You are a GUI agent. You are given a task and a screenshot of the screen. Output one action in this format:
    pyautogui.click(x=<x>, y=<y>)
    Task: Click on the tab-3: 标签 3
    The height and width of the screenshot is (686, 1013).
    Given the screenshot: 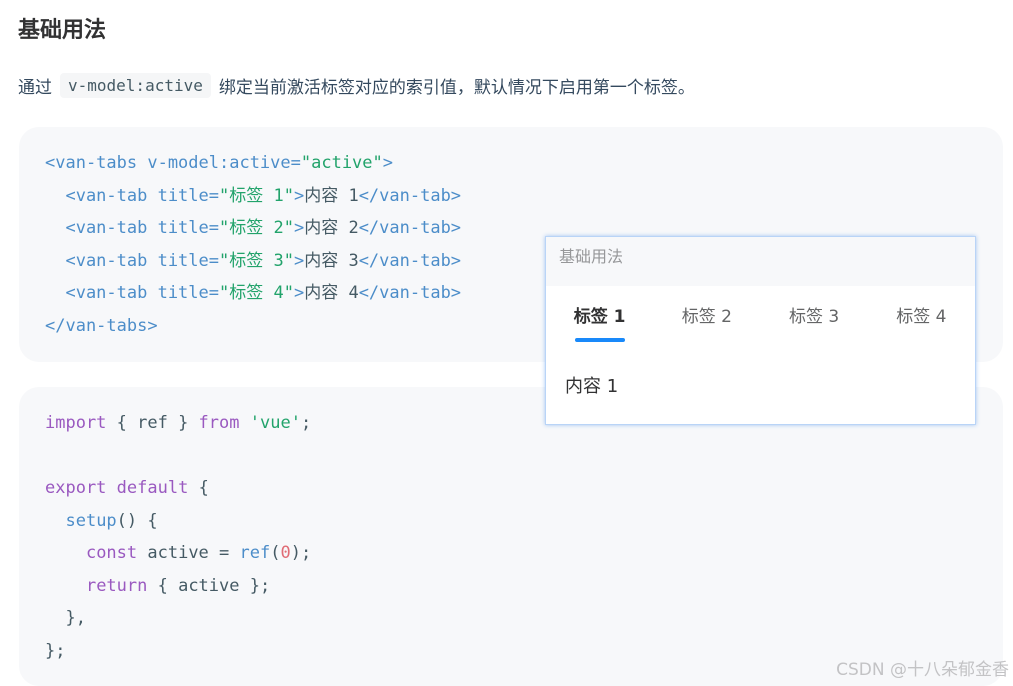 What is the action you would take?
    pyautogui.click(x=814, y=314)
    